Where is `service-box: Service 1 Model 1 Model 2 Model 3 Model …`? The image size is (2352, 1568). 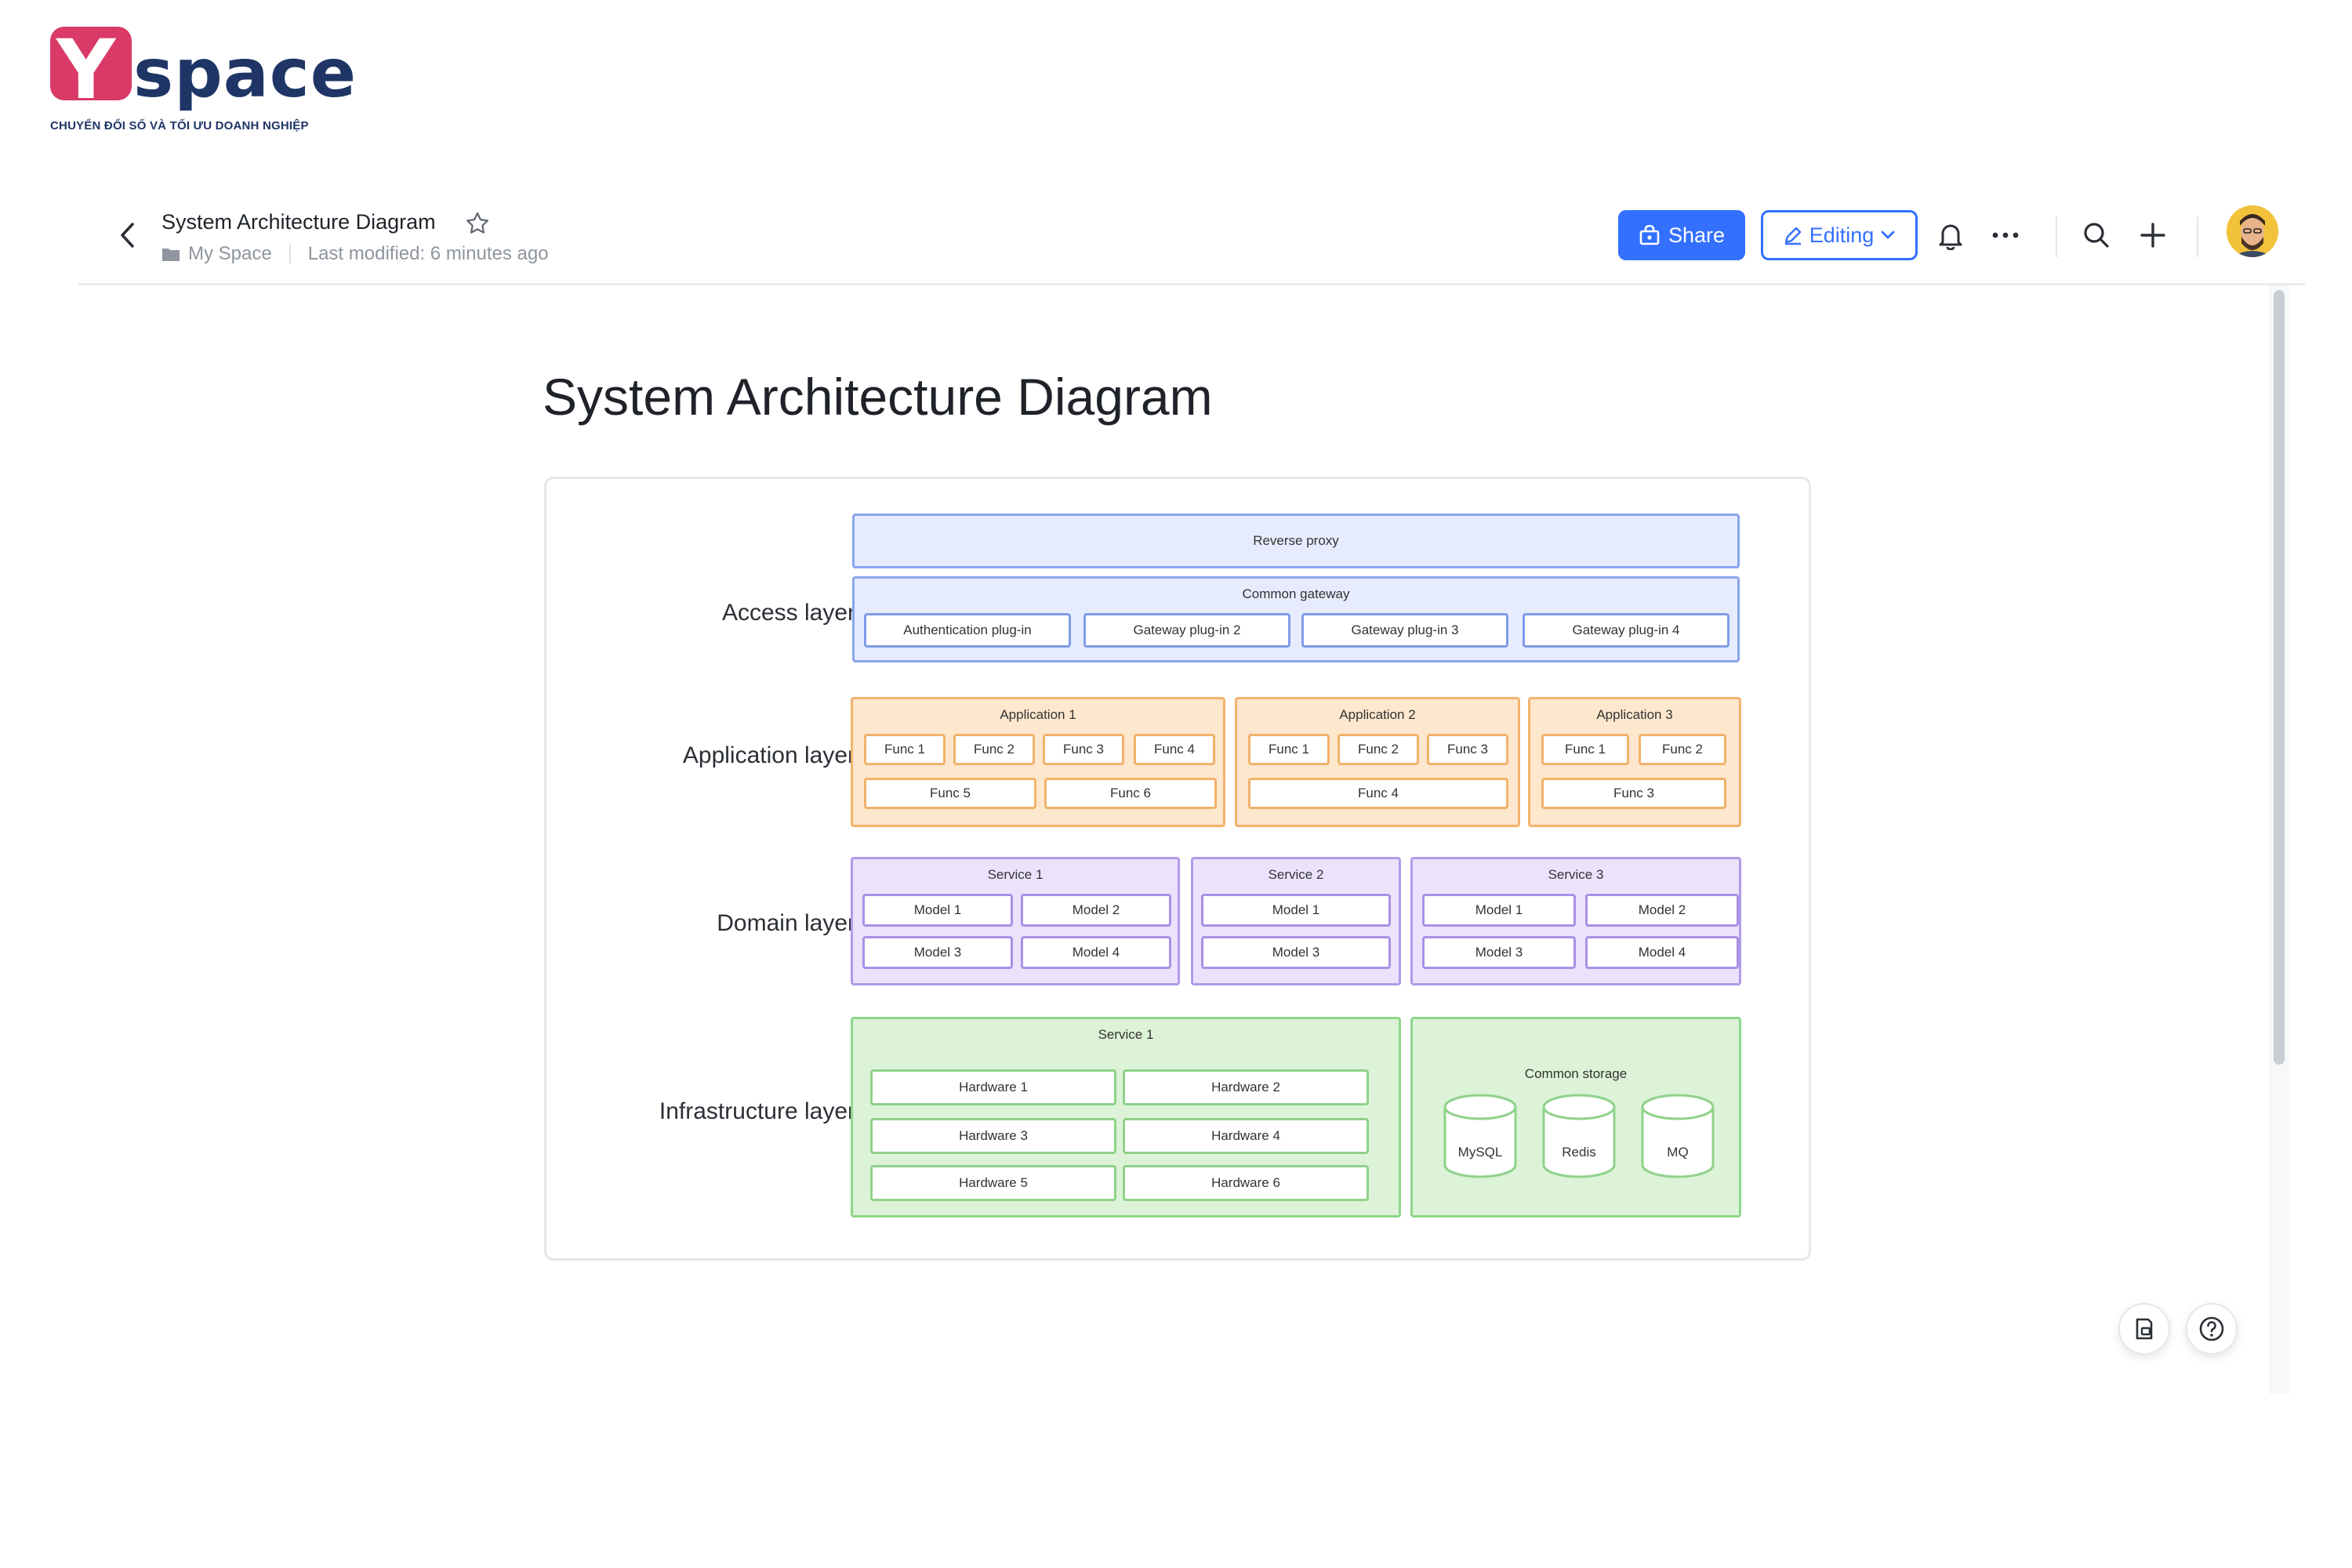 service-box: Service 1 Model 1 Model 2 Model 3 Model … is located at coordinates (1015, 921).